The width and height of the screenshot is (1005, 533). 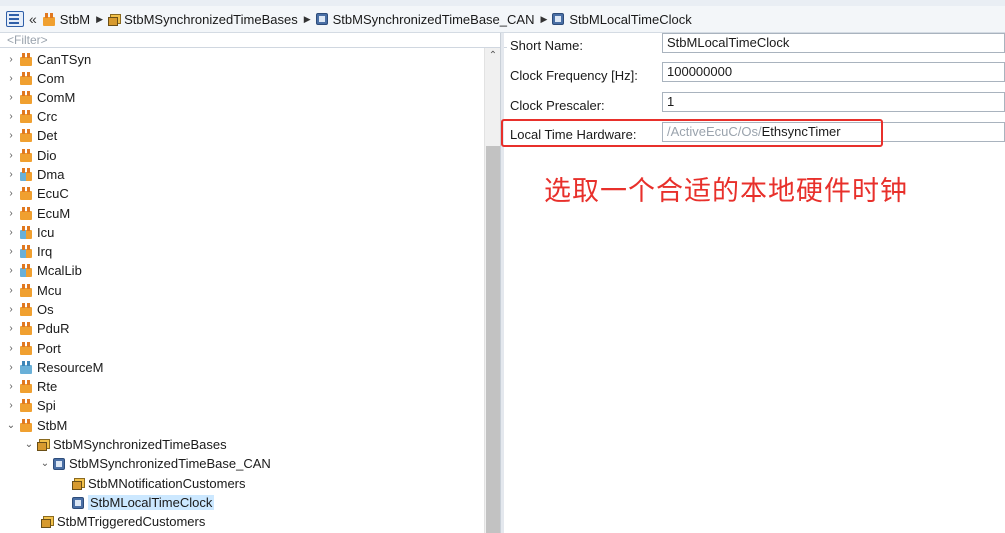 I want to click on back-history-icon: «, so click(x=33, y=19).